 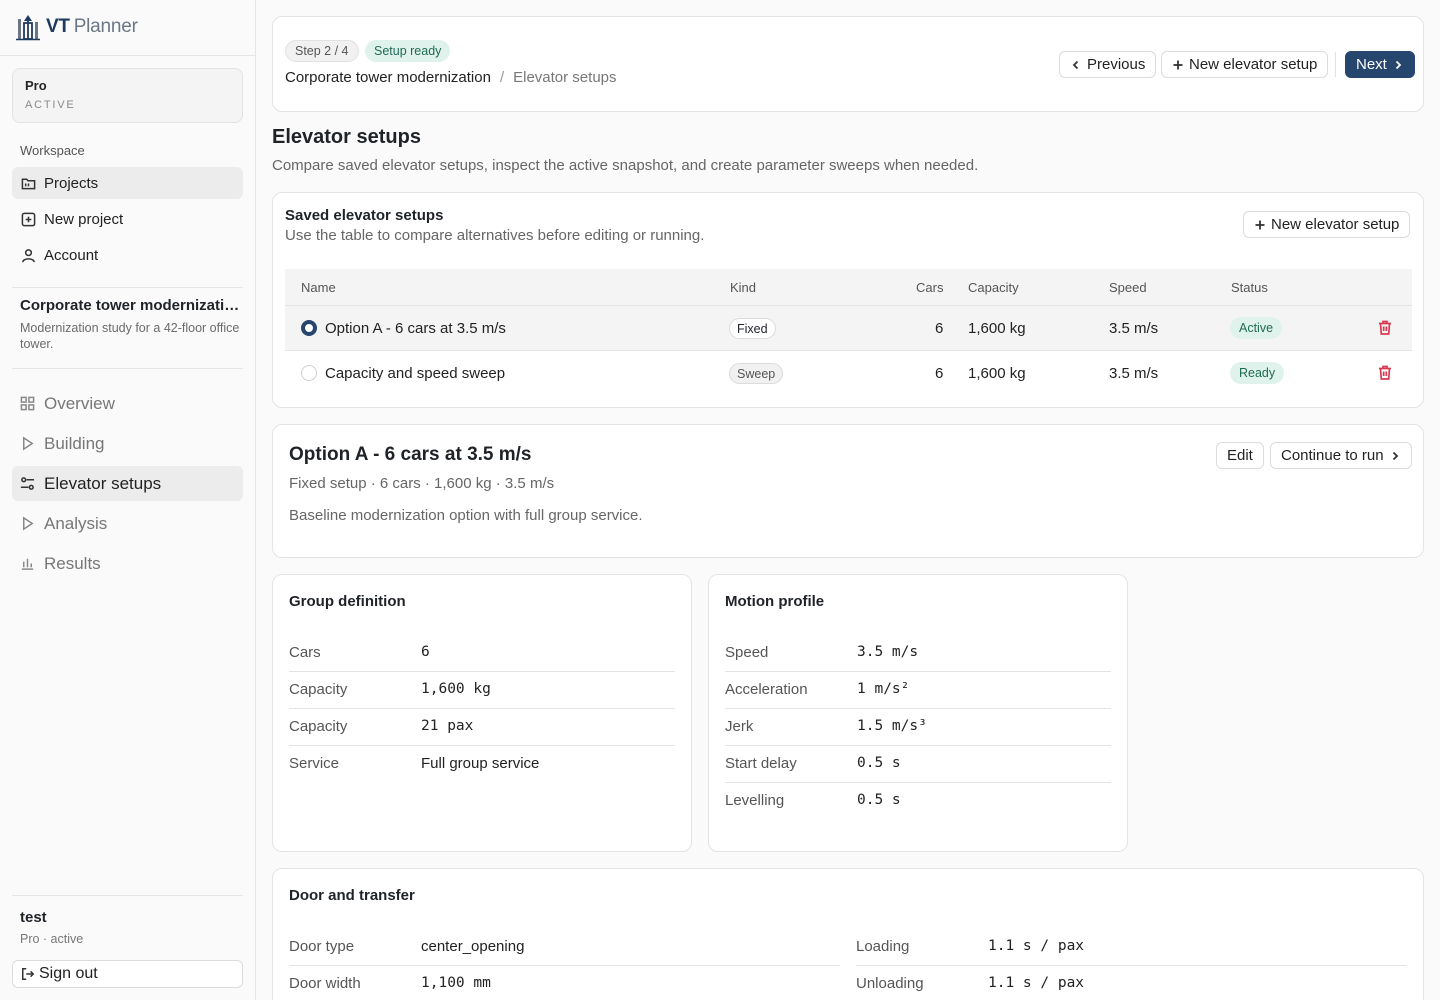 I want to click on column-kind: Kind, so click(x=743, y=287).